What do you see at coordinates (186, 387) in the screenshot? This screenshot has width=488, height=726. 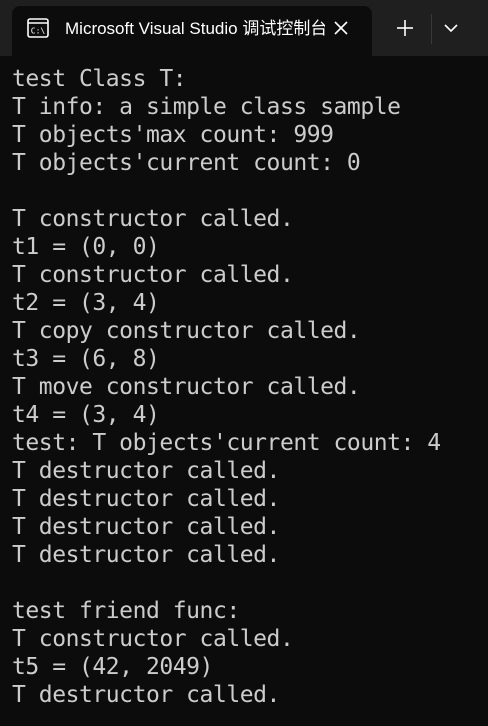 I see `console-line: T move constructor called.` at bounding box center [186, 387].